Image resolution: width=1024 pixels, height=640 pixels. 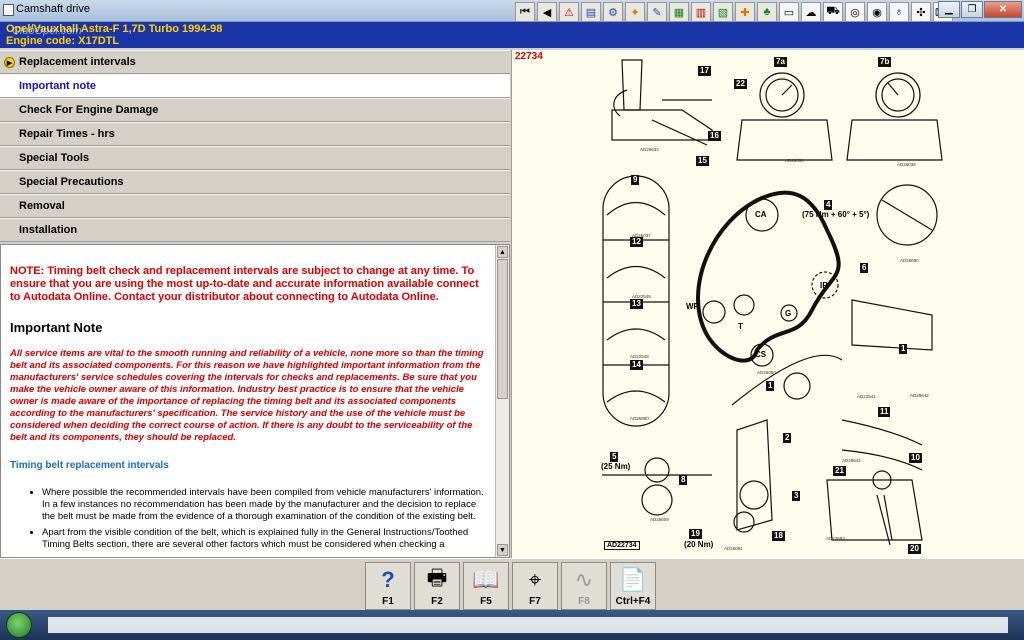 I want to click on tools-icon: ✦, so click(x=635, y=12).